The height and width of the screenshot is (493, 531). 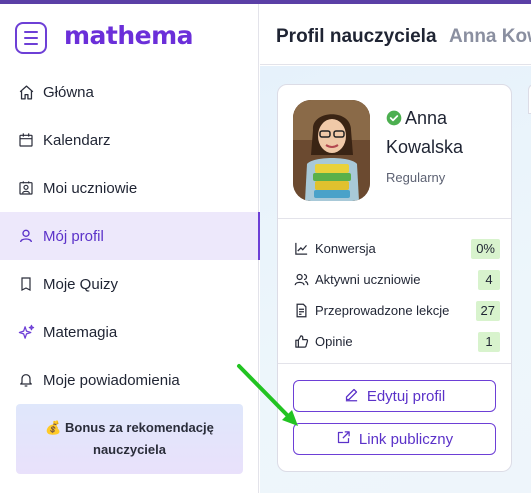 I want to click on sidebar-item-moi-uczniowie: Moi uczniowie, so click(x=129, y=188).